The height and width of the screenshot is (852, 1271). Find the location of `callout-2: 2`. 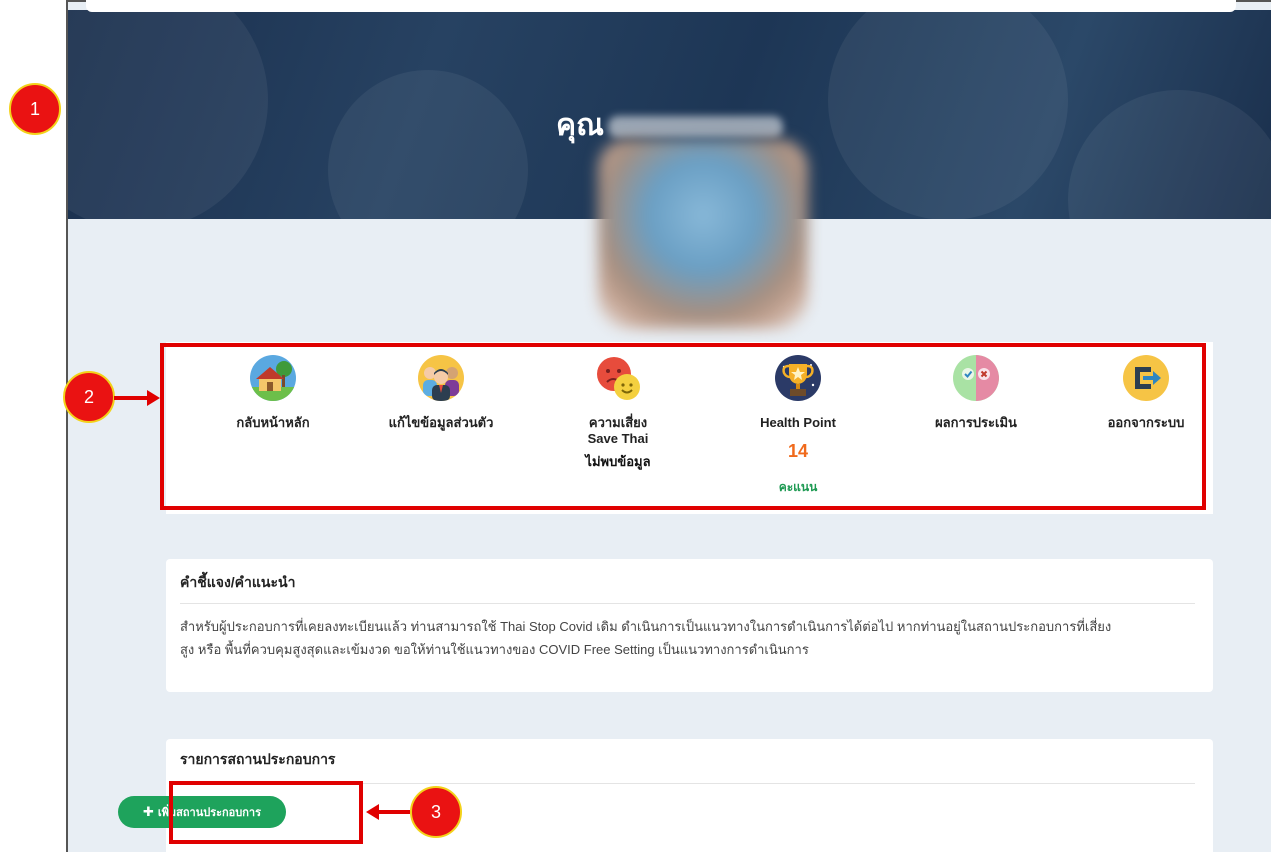

callout-2: 2 is located at coordinates (89, 397).